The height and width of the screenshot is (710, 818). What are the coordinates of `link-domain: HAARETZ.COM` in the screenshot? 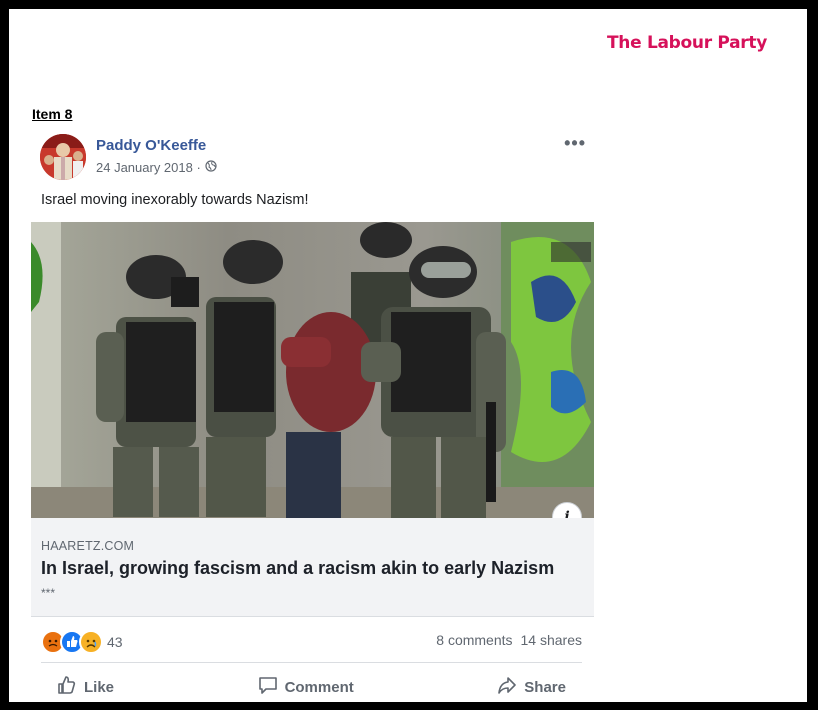 It's located at (88, 546).